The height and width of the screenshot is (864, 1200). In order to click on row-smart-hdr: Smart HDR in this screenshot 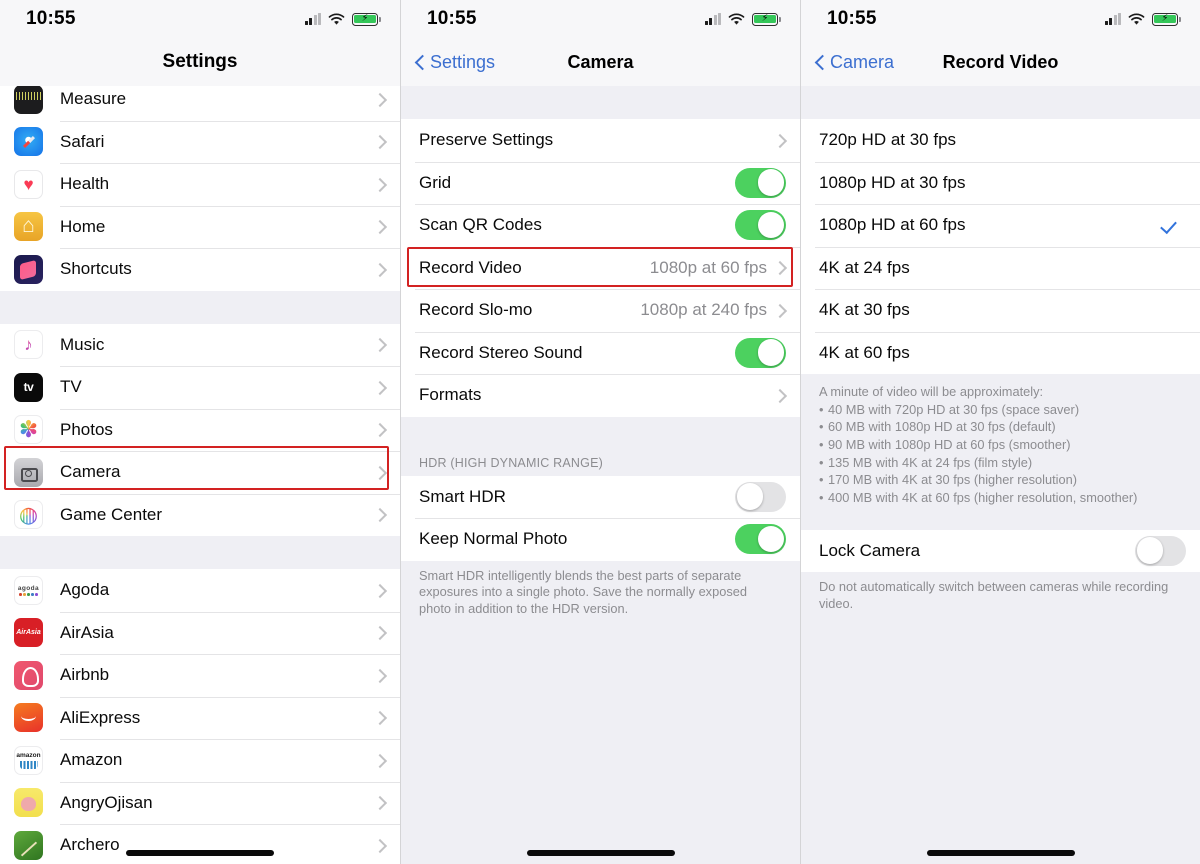, I will do `click(600, 496)`.